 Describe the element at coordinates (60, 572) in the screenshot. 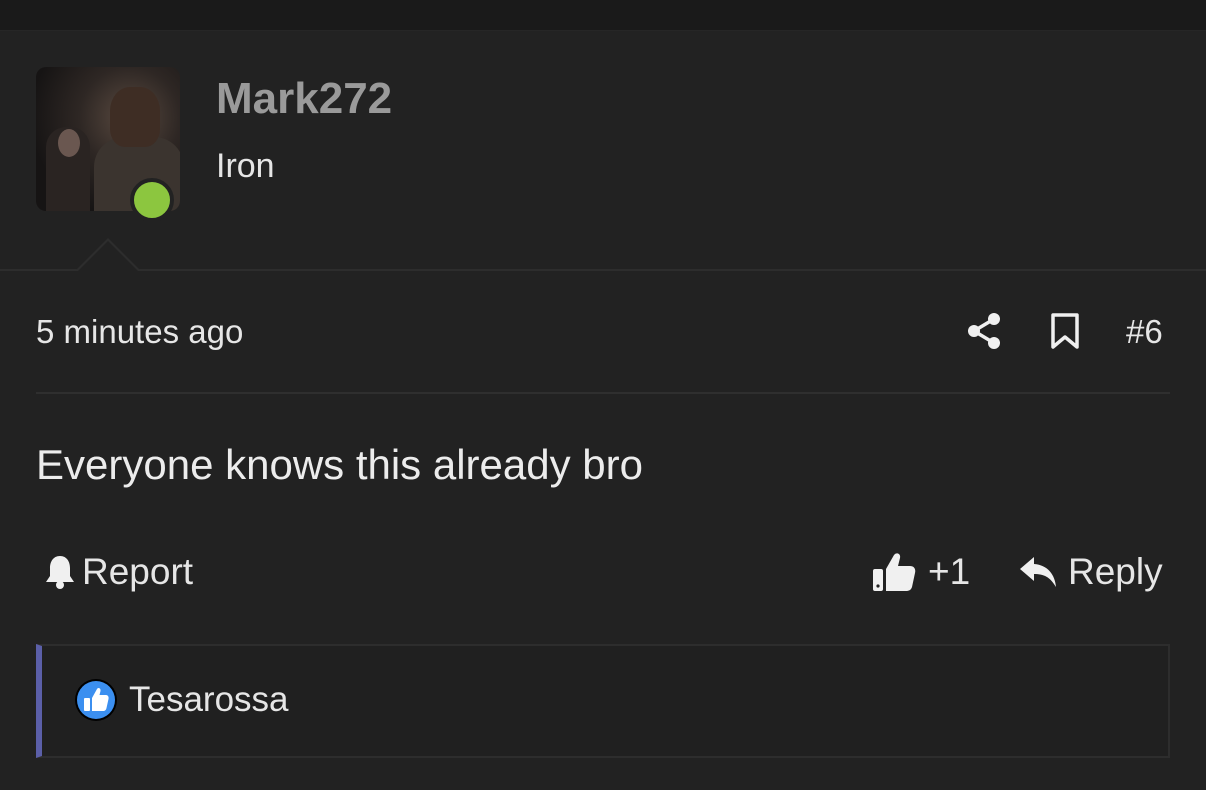

I see `bell-icon` at that location.